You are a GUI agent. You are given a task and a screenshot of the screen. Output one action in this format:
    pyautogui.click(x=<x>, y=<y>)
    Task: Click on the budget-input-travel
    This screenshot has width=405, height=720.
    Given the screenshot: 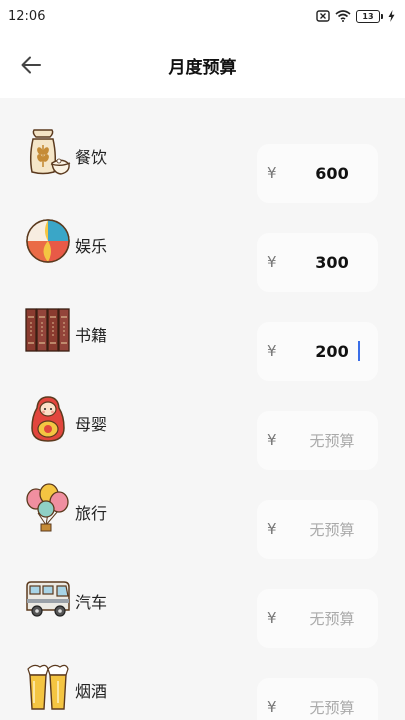 What is the action you would take?
    pyautogui.click(x=332, y=529)
    